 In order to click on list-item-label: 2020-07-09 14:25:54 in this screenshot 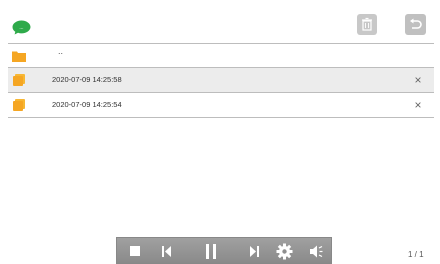, I will do `click(87, 104)`.